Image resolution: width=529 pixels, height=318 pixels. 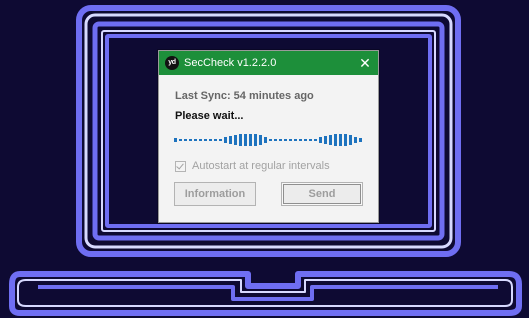 What do you see at coordinates (172, 63) in the screenshot?
I see `app-logo-icon: yd` at bounding box center [172, 63].